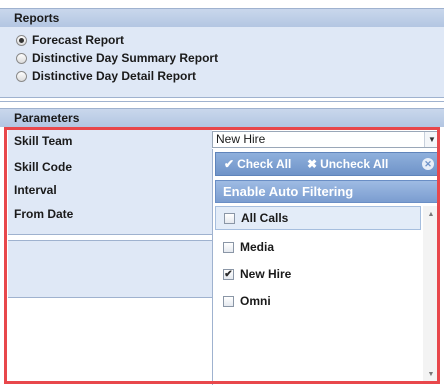 This screenshot has height=389, width=444. Describe the element at coordinates (21, 40) in the screenshot. I see `radio-checked-icon` at that location.